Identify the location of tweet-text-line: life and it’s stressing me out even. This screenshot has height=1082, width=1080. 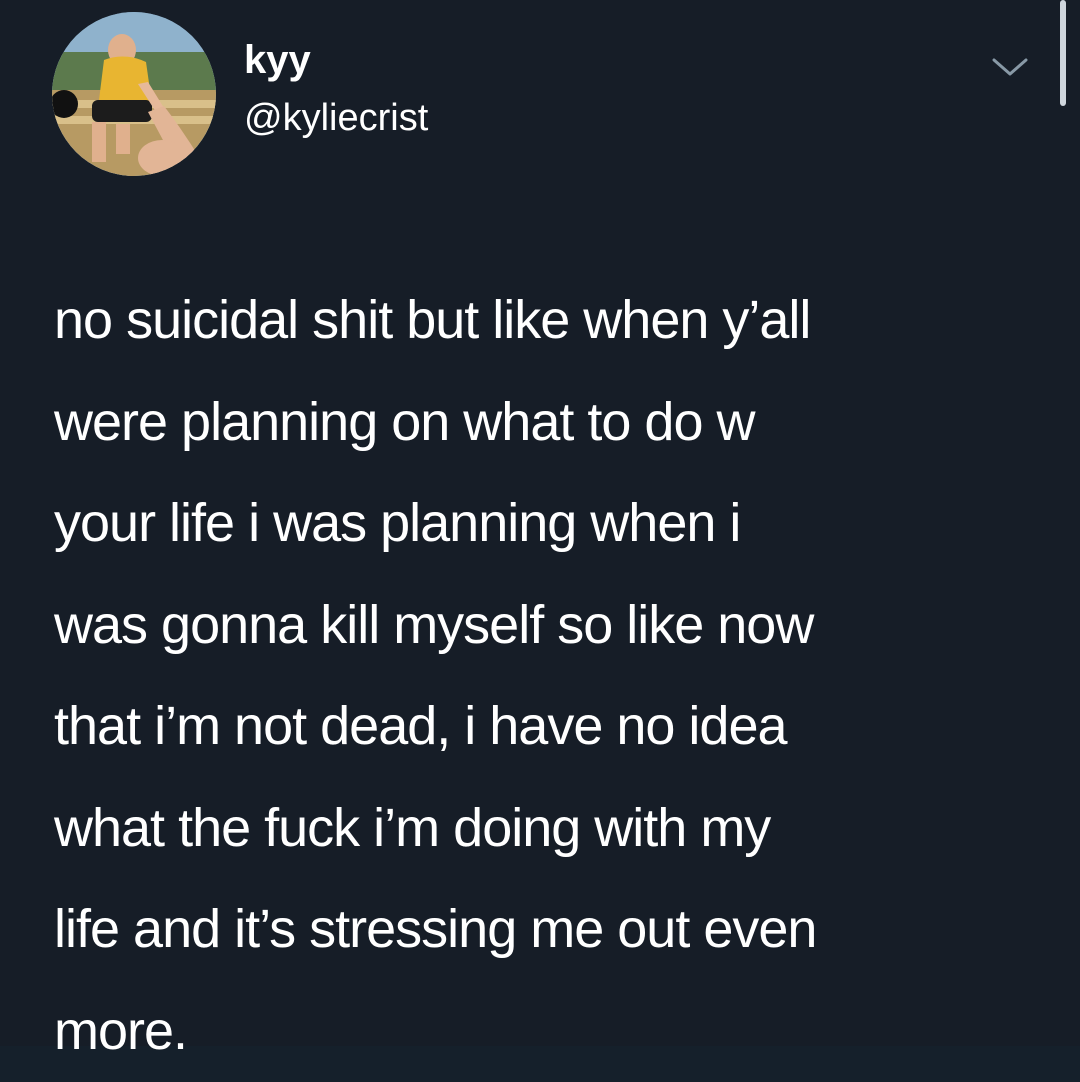
(549, 930).